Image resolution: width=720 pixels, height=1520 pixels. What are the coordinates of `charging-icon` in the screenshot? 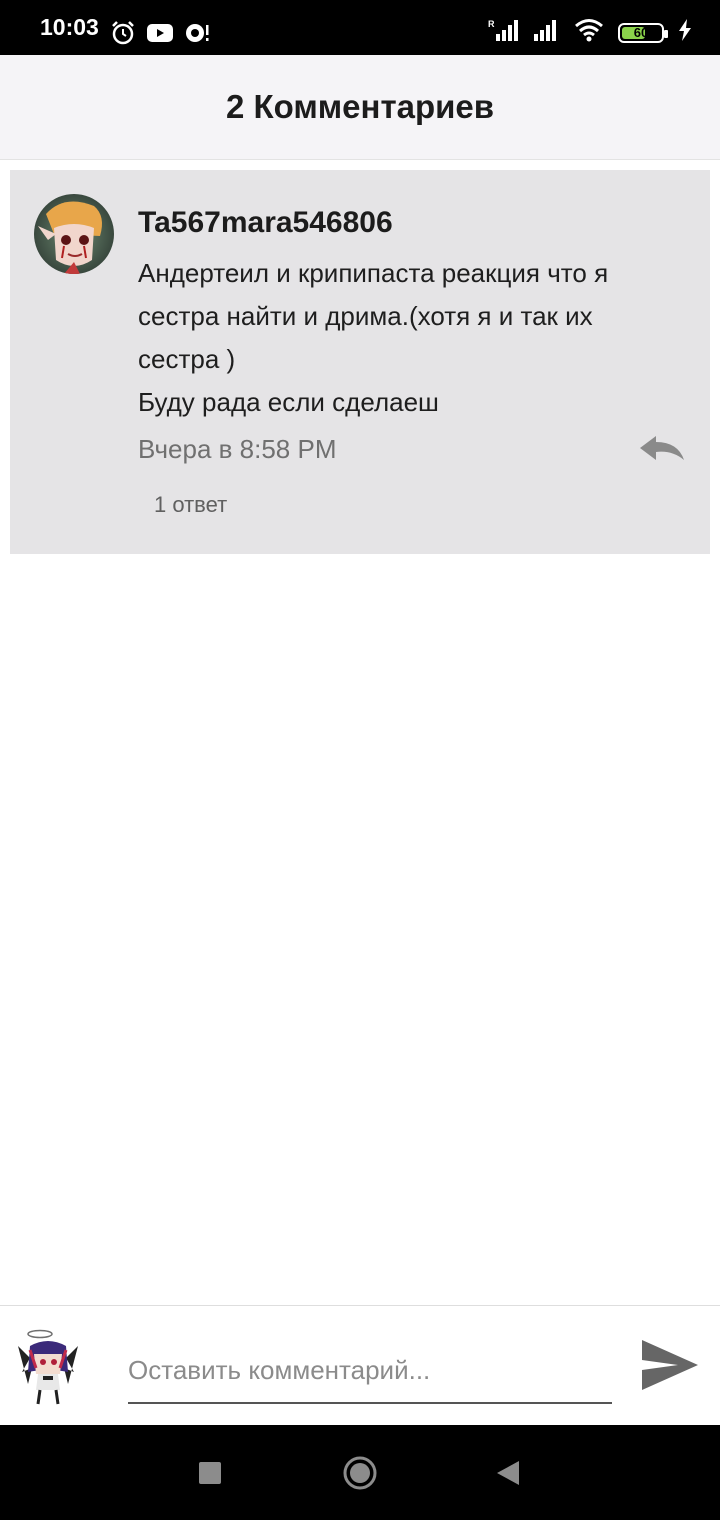 It's located at (685, 32).